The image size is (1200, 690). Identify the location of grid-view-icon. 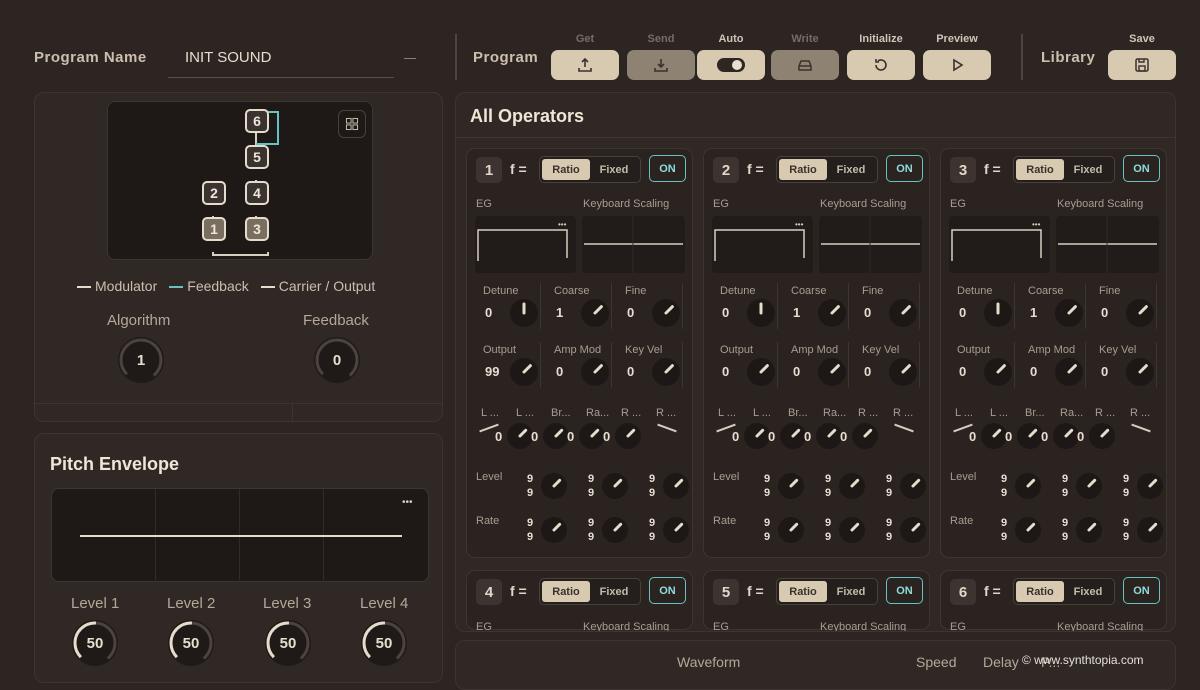
(352, 124).